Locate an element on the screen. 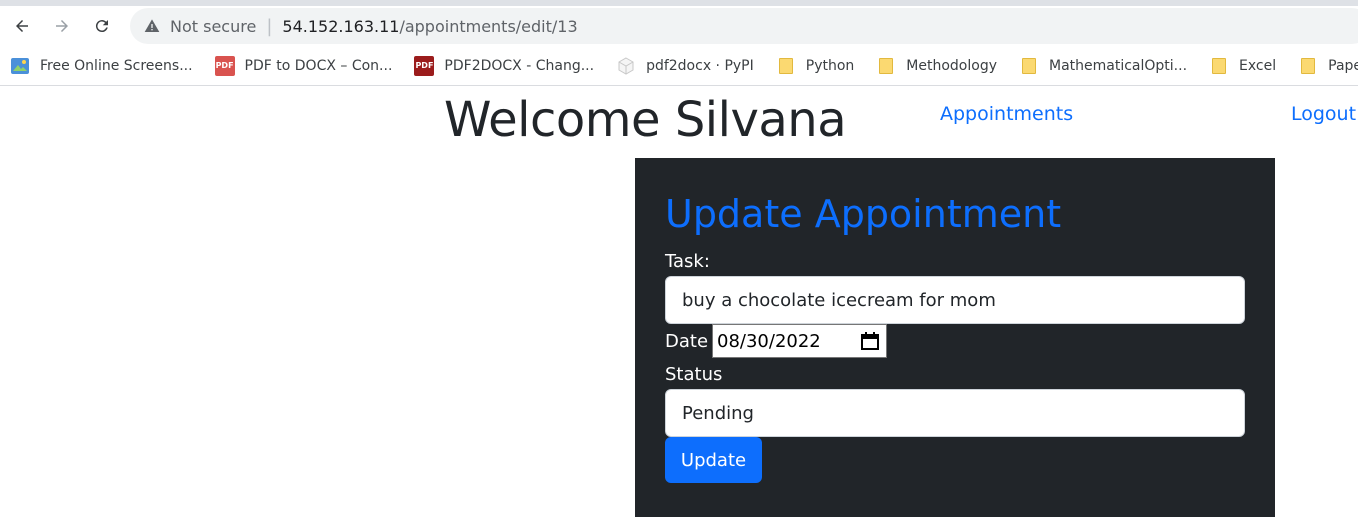 This screenshot has height=517, width=1358. bookmark-folder: Methodology is located at coordinates (936, 66).